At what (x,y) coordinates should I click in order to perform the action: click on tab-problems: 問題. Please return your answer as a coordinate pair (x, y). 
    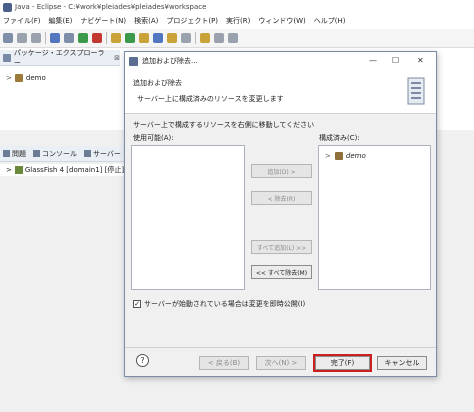
    Looking at the image, I should click on (14, 154).